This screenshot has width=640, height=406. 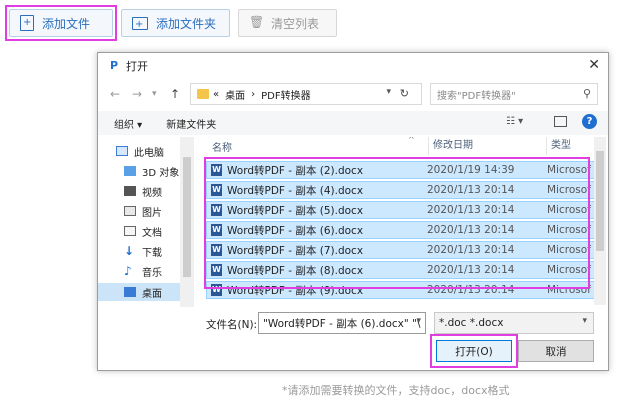 What do you see at coordinates (235, 94) in the screenshot?
I see `breadcrumb-desktop: 桌面` at bounding box center [235, 94].